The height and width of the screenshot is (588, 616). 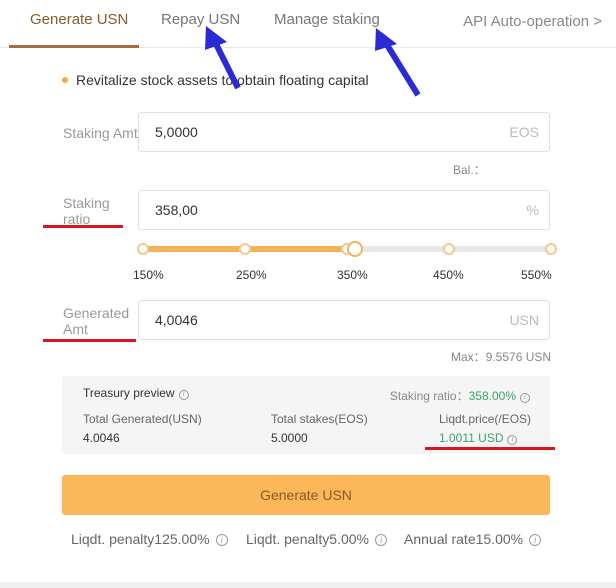 What do you see at coordinates (448, 275) in the screenshot?
I see `slider-tick-450: 450%` at bounding box center [448, 275].